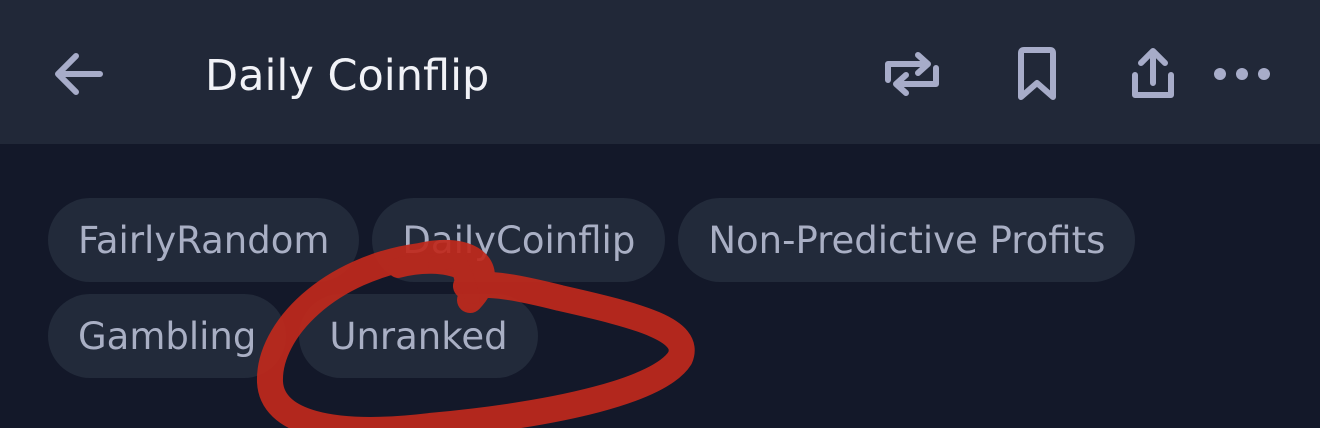 The height and width of the screenshot is (428, 1320). I want to click on arrow-left-icon, so click(79, 74).